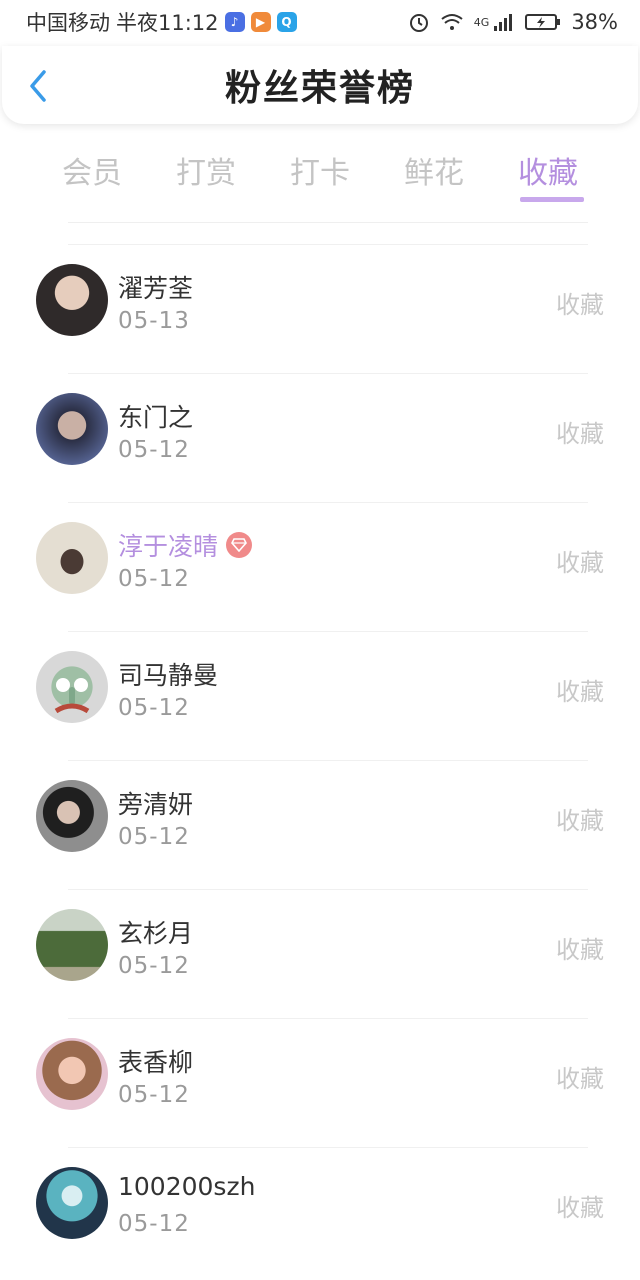 This screenshot has height=1280, width=640. Describe the element at coordinates (320, 22) in the screenshot. I see `status-bar: 中国移动 半夜11:12 ♪ ▶ Q 4G 38%` at that location.